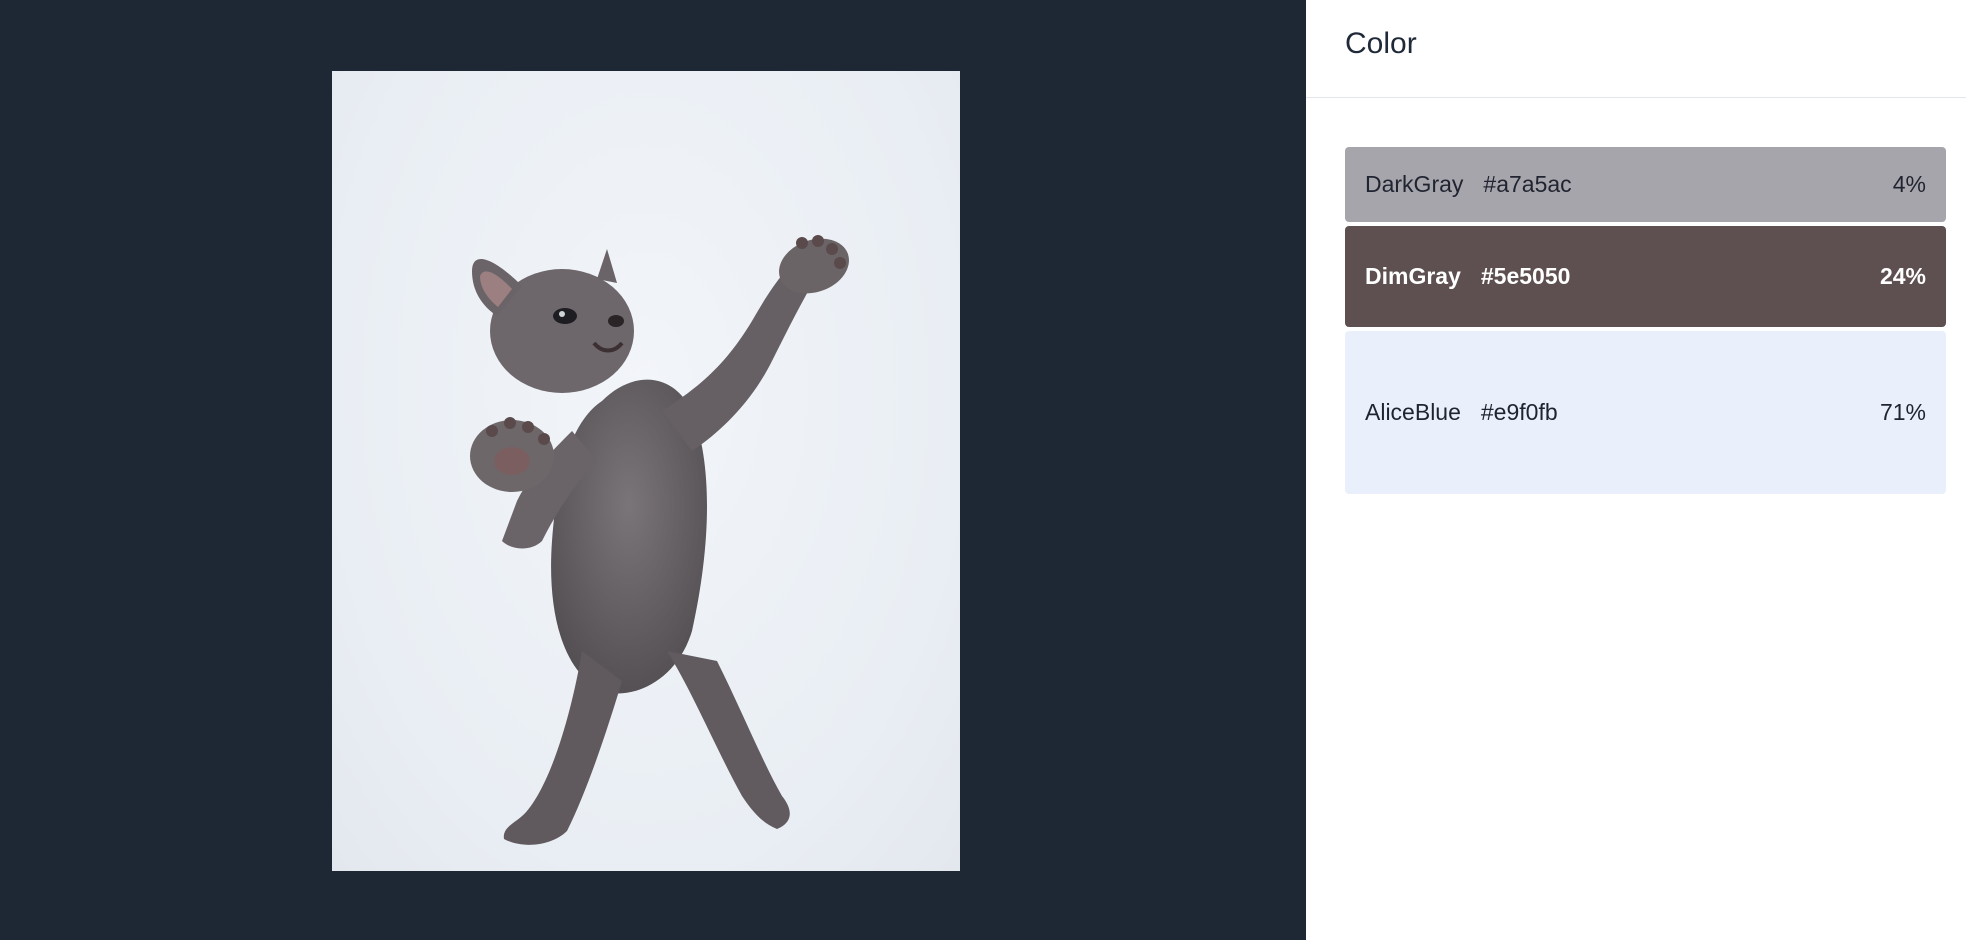  Describe the element at coordinates (1902, 412) in the screenshot. I see `swatch-percent: 71%` at that location.